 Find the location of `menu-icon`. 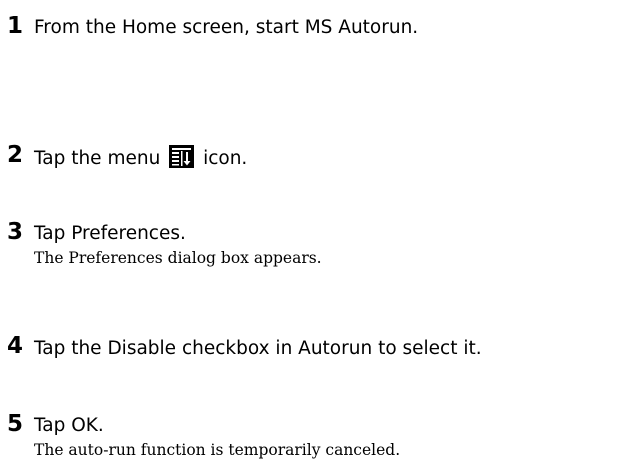

menu-icon is located at coordinates (182, 156).